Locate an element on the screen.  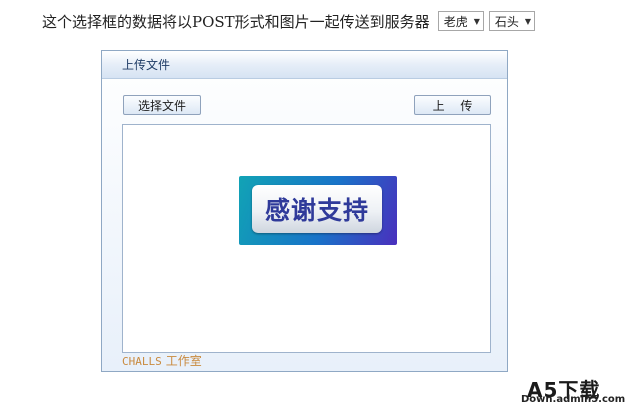
top-line: 这个选择框的数据将以POST形式和图片一起传送到服务器 老虎 ▼ 石头 ▼ is located at coordinates (291, 21).